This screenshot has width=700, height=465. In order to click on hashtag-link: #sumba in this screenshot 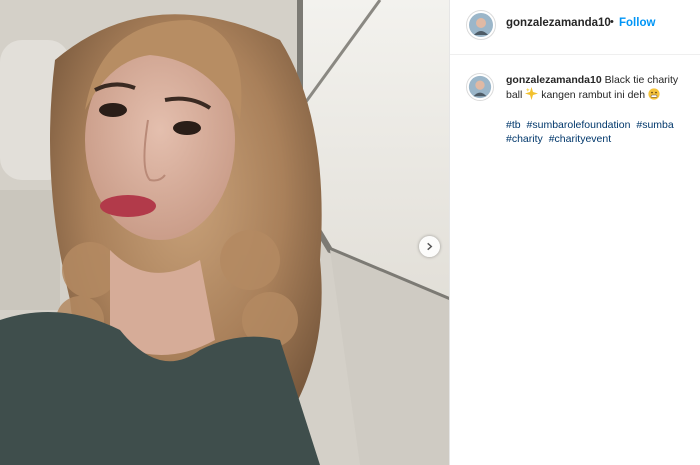, I will do `click(654, 125)`.